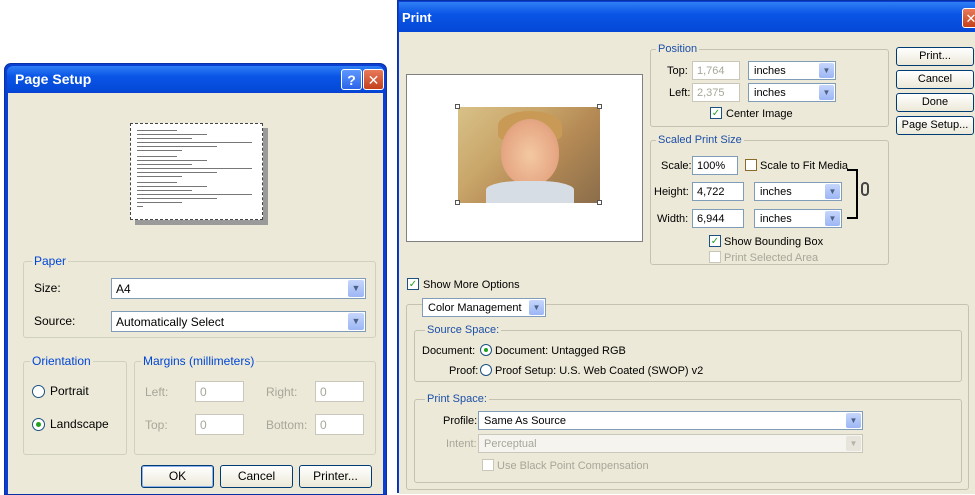 This screenshot has height=495, width=975. What do you see at coordinates (413, 284) in the screenshot?
I see `show-more-options-checkbox: ✓` at bounding box center [413, 284].